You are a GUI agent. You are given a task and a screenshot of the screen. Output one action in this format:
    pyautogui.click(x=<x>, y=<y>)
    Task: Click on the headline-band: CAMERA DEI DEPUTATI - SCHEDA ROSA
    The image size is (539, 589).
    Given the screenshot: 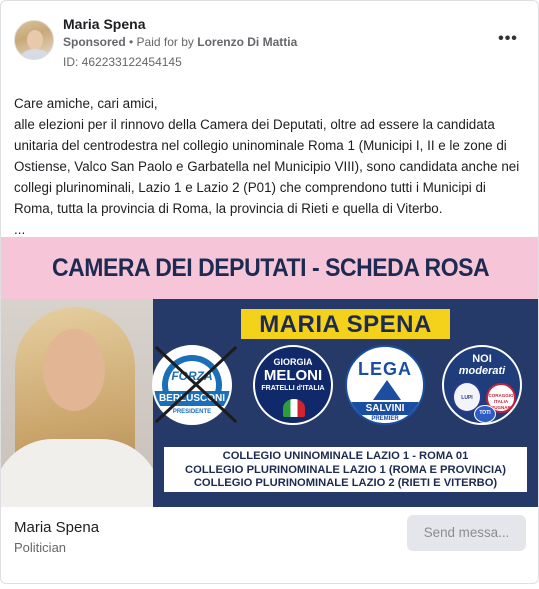 What is the action you would take?
    pyautogui.click(x=269, y=268)
    